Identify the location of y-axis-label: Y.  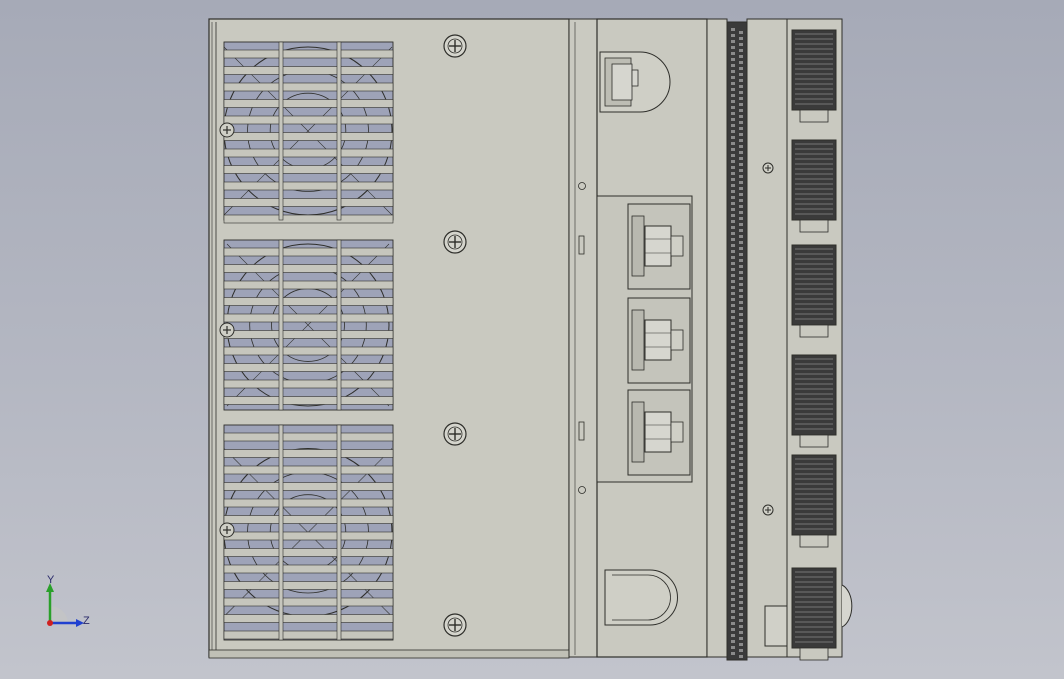
(51, 580).